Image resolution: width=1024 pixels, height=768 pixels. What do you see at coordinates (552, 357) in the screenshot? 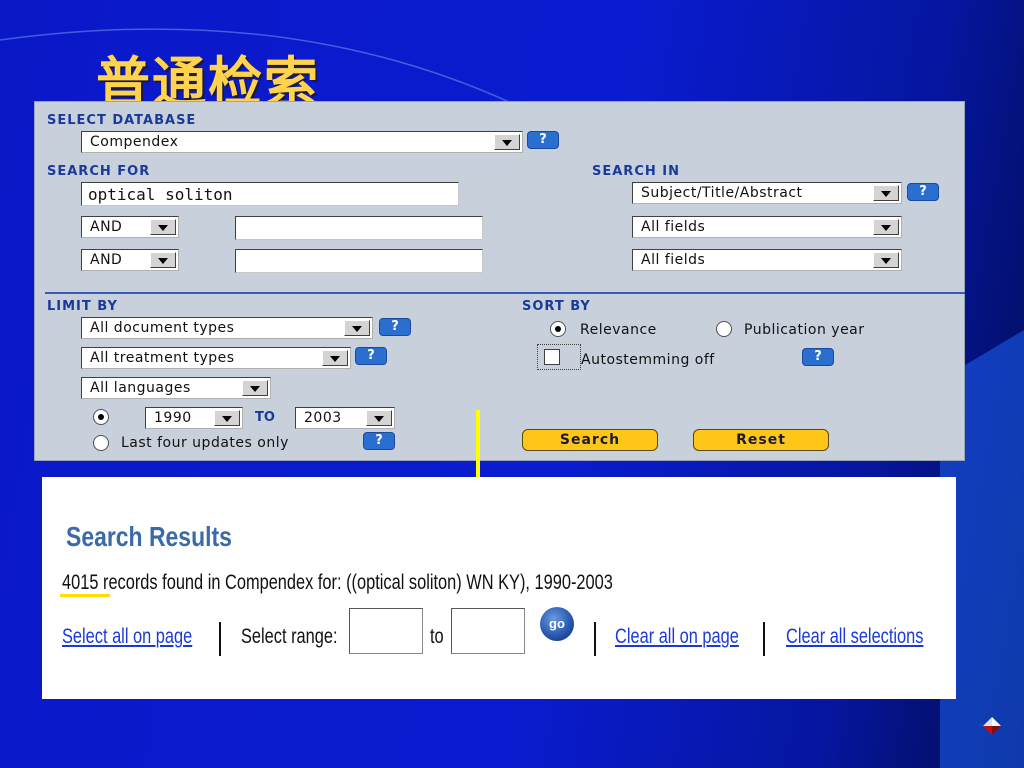
I see `autostemming-checkbox` at bounding box center [552, 357].